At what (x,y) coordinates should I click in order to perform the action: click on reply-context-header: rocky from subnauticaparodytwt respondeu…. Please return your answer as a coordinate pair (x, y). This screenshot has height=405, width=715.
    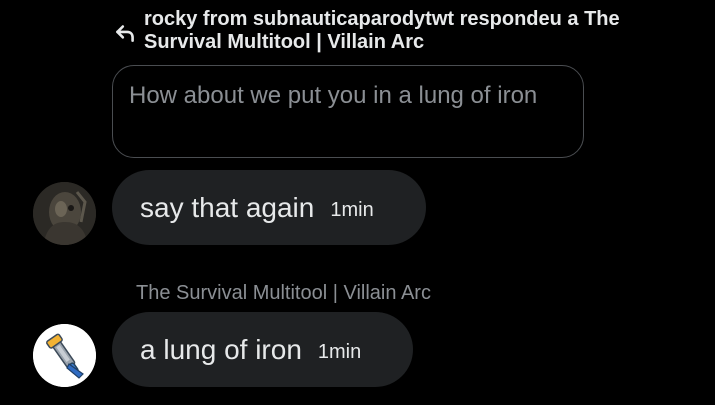
    Looking at the image, I should click on (407, 31).